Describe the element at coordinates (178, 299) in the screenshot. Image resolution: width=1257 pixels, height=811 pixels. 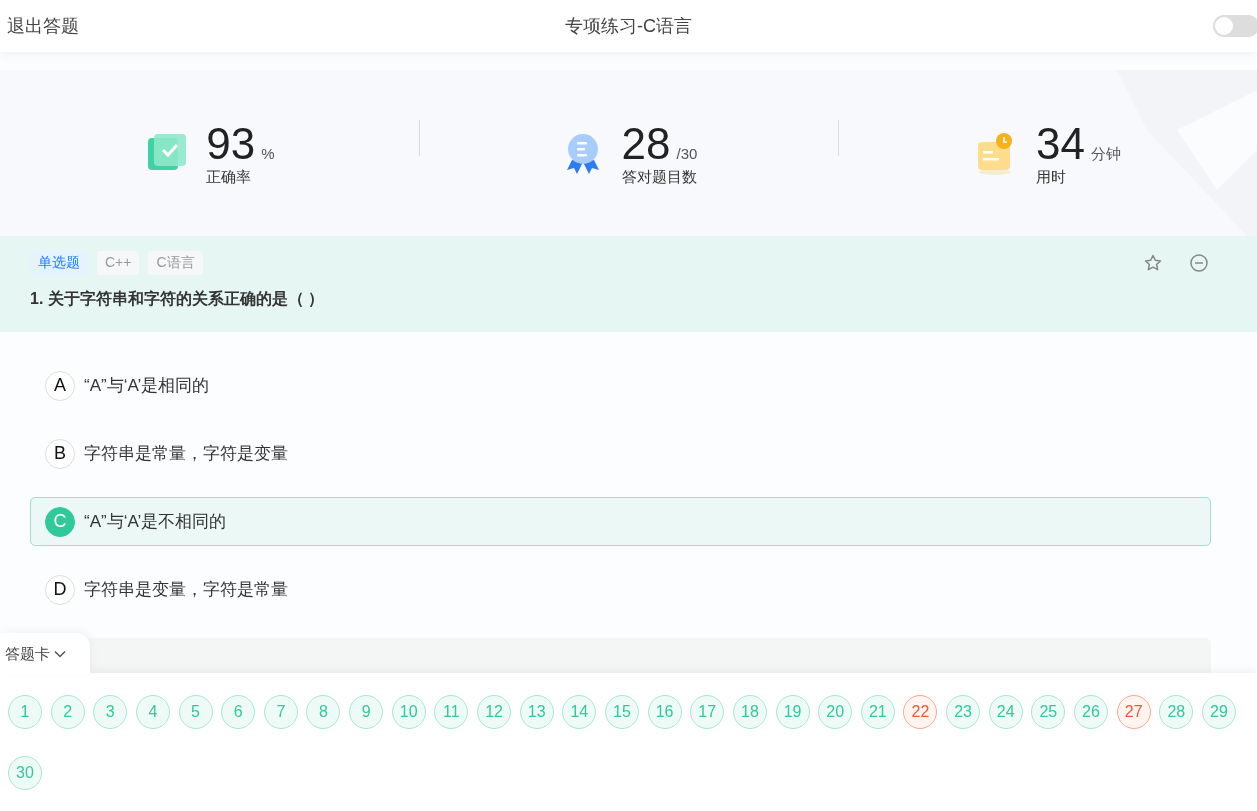
I see `question-title: 1. 关于字符串和字符的关系正确的是（ ）` at that location.